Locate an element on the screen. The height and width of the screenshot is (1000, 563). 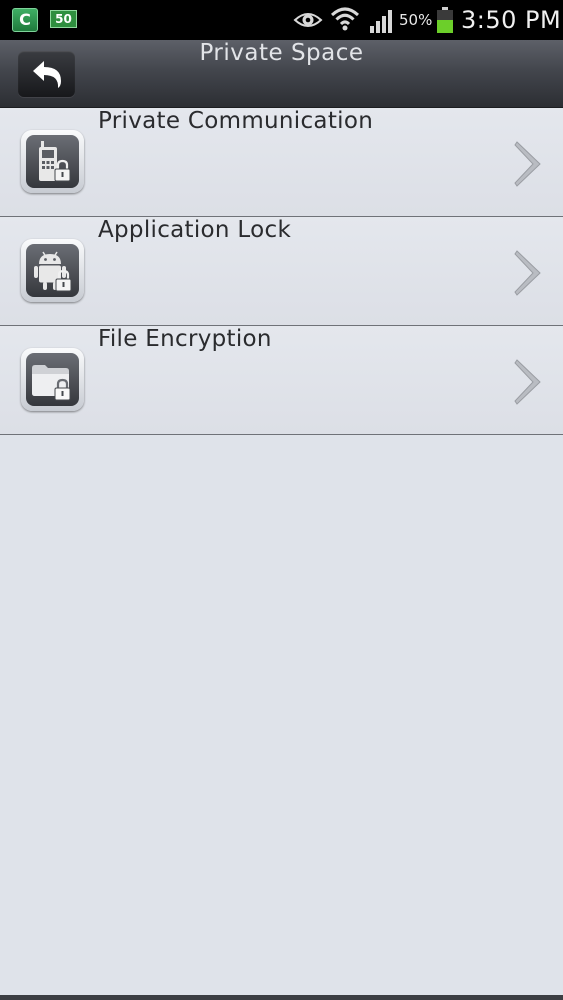
menu-item-label: Application Lock is located at coordinates (195, 230).